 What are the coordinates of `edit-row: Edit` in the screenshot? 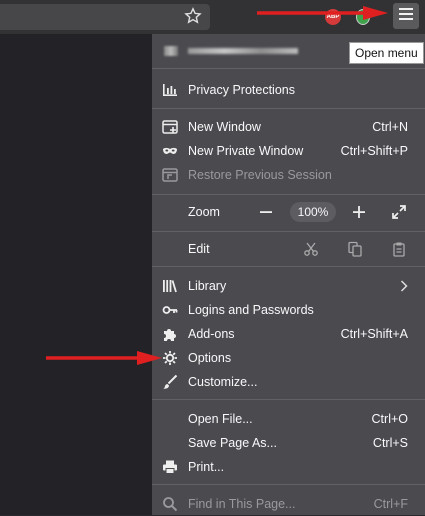 It's located at (288, 249).